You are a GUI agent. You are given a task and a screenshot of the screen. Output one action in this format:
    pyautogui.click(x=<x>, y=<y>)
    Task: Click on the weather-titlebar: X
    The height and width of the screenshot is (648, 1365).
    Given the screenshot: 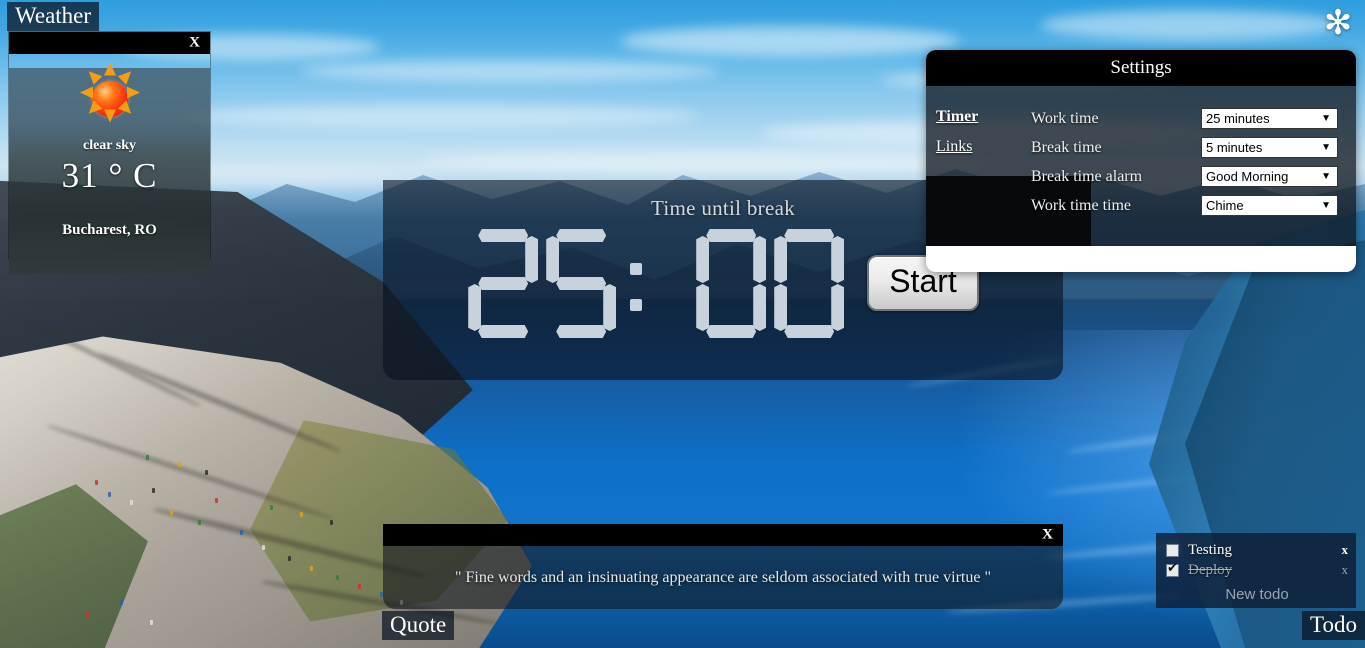 What is the action you would take?
    pyautogui.click(x=109, y=43)
    